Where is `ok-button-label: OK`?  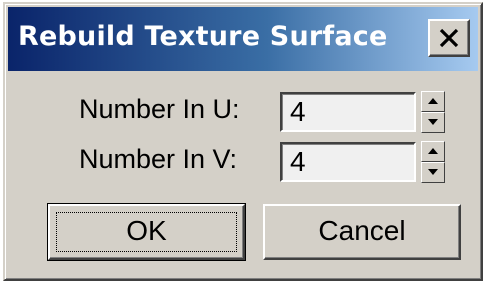 ok-button-label: OK is located at coordinates (146, 230).